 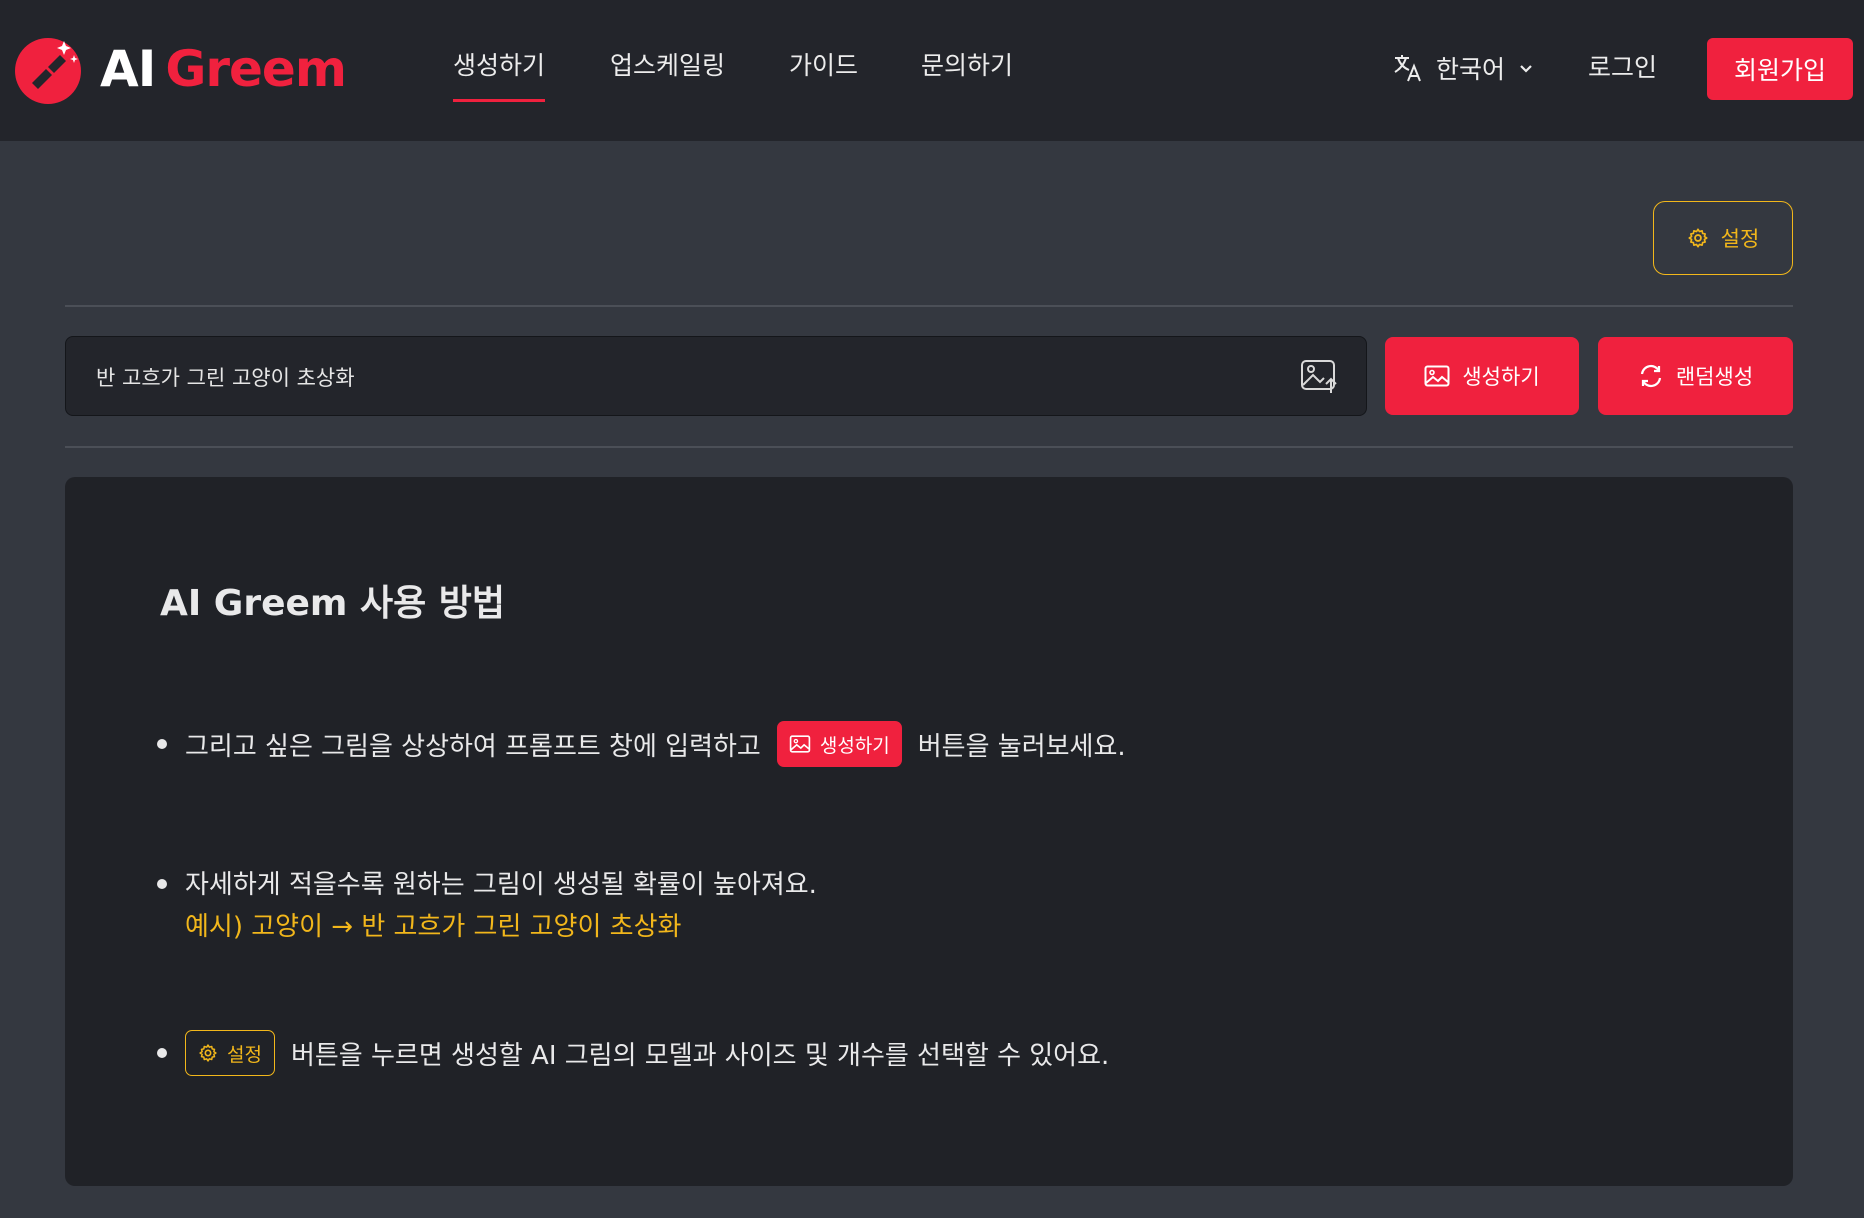 What do you see at coordinates (1740, 239) in the screenshot?
I see `settings-label: 설정` at bounding box center [1740, 239].